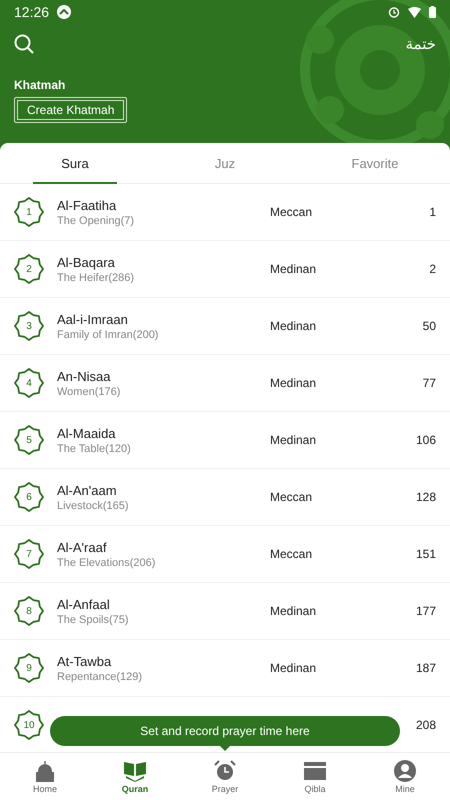 The width and height of the screenshot is (450, 800). Describe the element at coordinates (87, 490) in the screenshot. I see `sura-name: Al-An'aam` at that location.